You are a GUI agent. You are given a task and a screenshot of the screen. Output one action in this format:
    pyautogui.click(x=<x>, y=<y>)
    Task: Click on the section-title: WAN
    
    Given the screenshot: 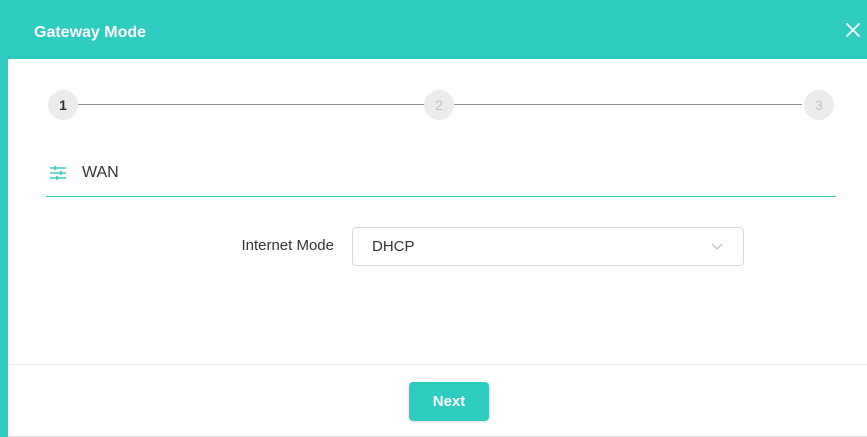 What is the action you would take?
    pyautogui.click(x=100, y=172)
    